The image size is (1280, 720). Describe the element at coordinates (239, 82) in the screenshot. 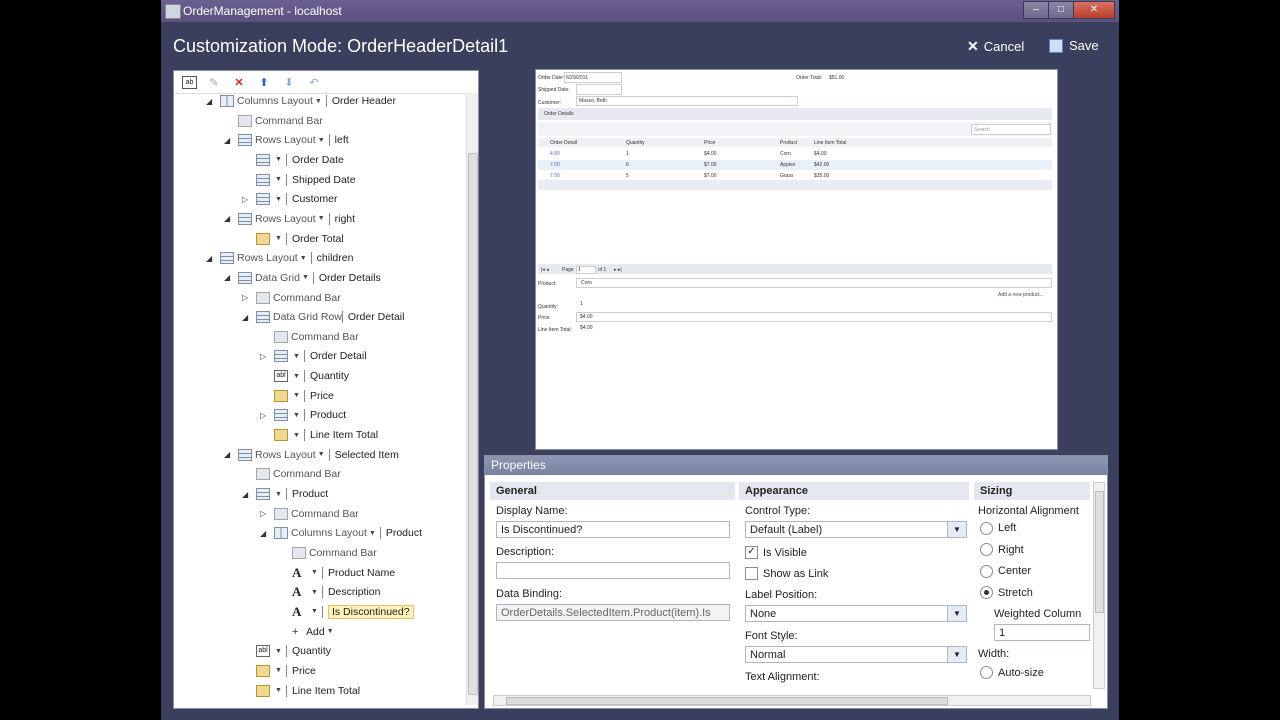

I see `delete-icon: ✕` at that location.